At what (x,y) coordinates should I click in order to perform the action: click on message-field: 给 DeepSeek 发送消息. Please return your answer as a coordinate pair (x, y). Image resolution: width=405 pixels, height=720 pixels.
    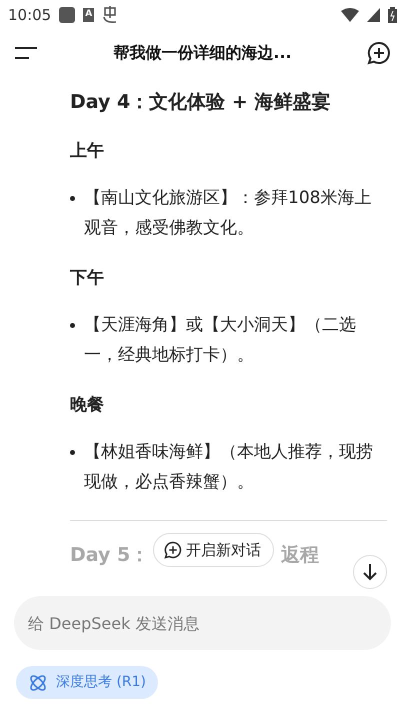
    Looking at the image, I should click on (202, 623).